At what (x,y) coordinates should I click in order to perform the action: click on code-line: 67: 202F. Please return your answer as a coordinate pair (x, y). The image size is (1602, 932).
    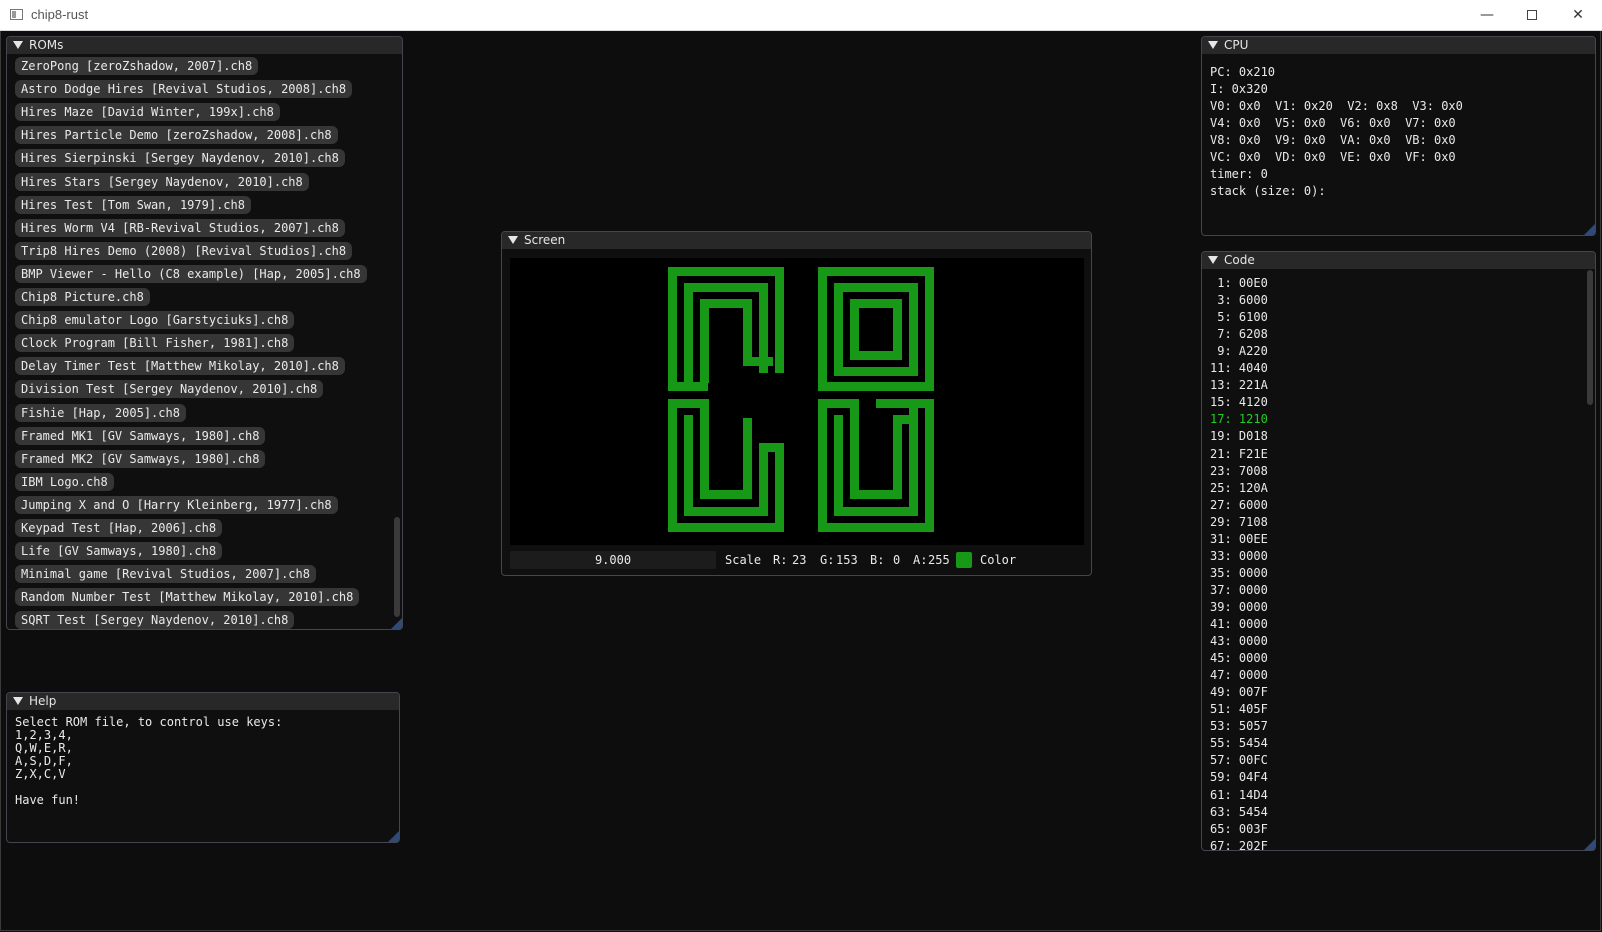
    Looking at the image, I should click on (1239, 844).